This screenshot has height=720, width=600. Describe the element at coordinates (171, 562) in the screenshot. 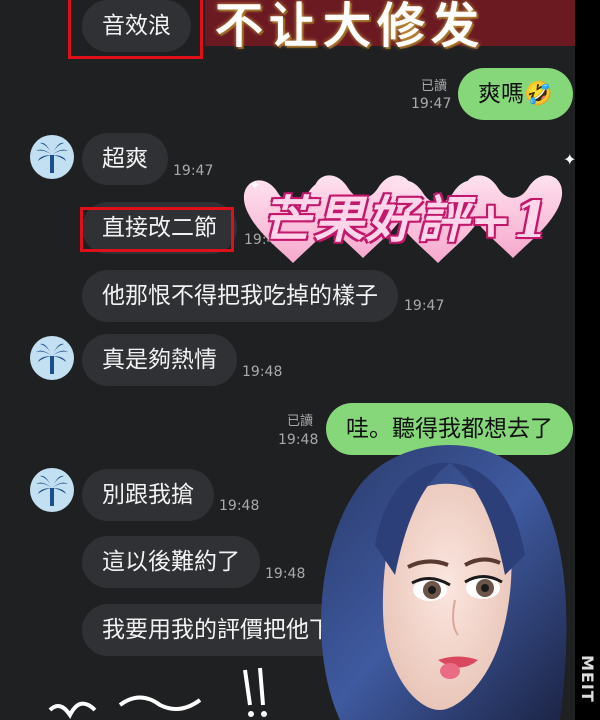

I see `message-bubble: 這以後難約了` at that location.